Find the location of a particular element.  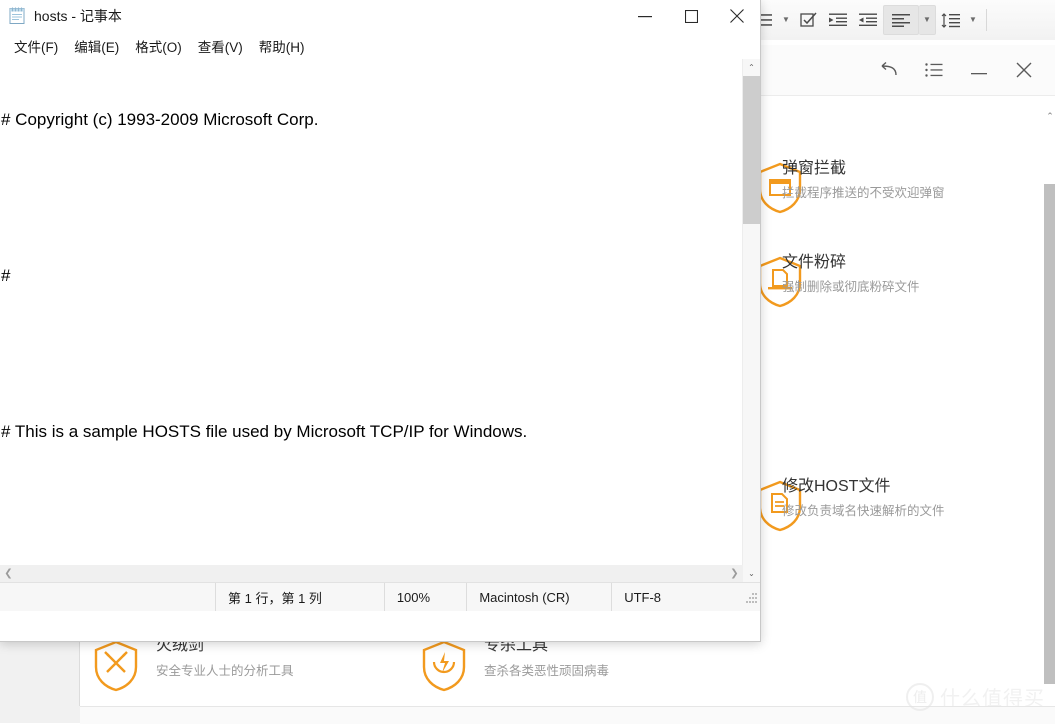

tool-panel-titlebar is located at coordinates (900, 70).